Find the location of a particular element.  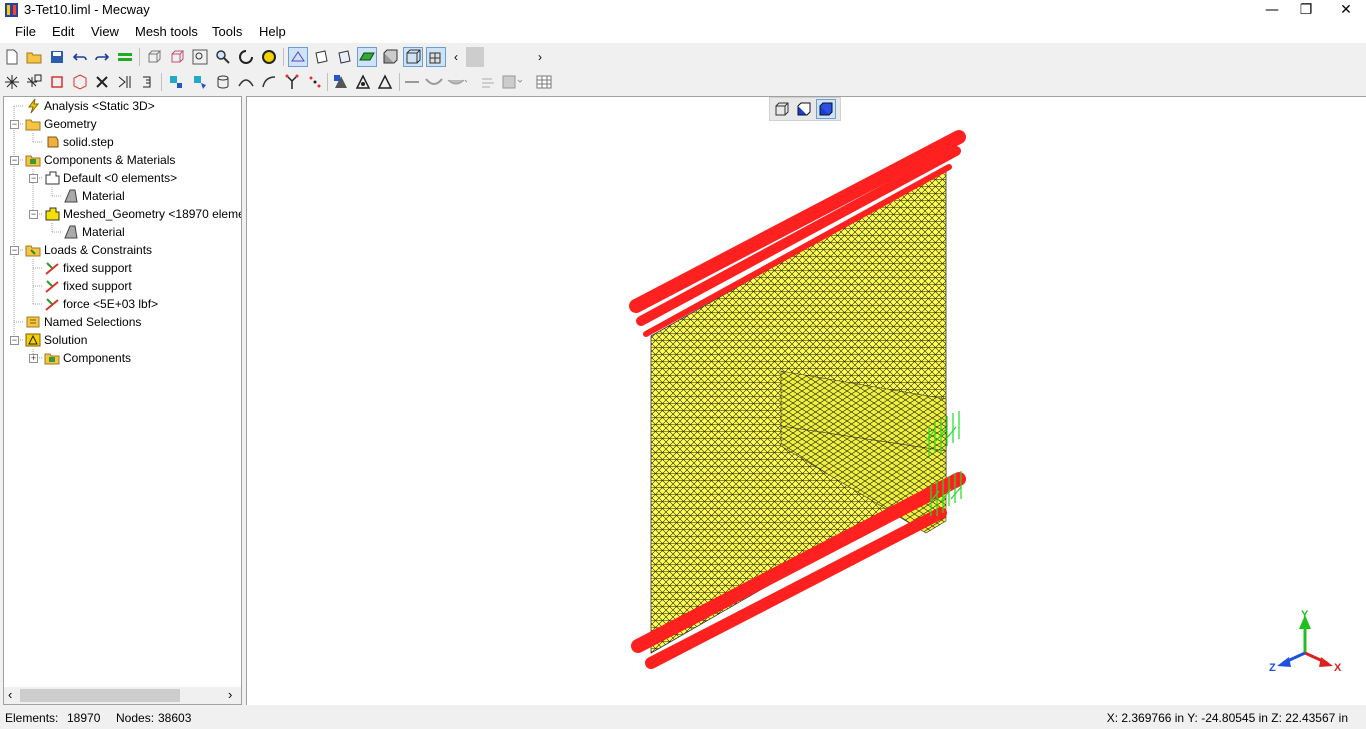

collapse-meshed-geometry: − is located at coordinates (33, 214).